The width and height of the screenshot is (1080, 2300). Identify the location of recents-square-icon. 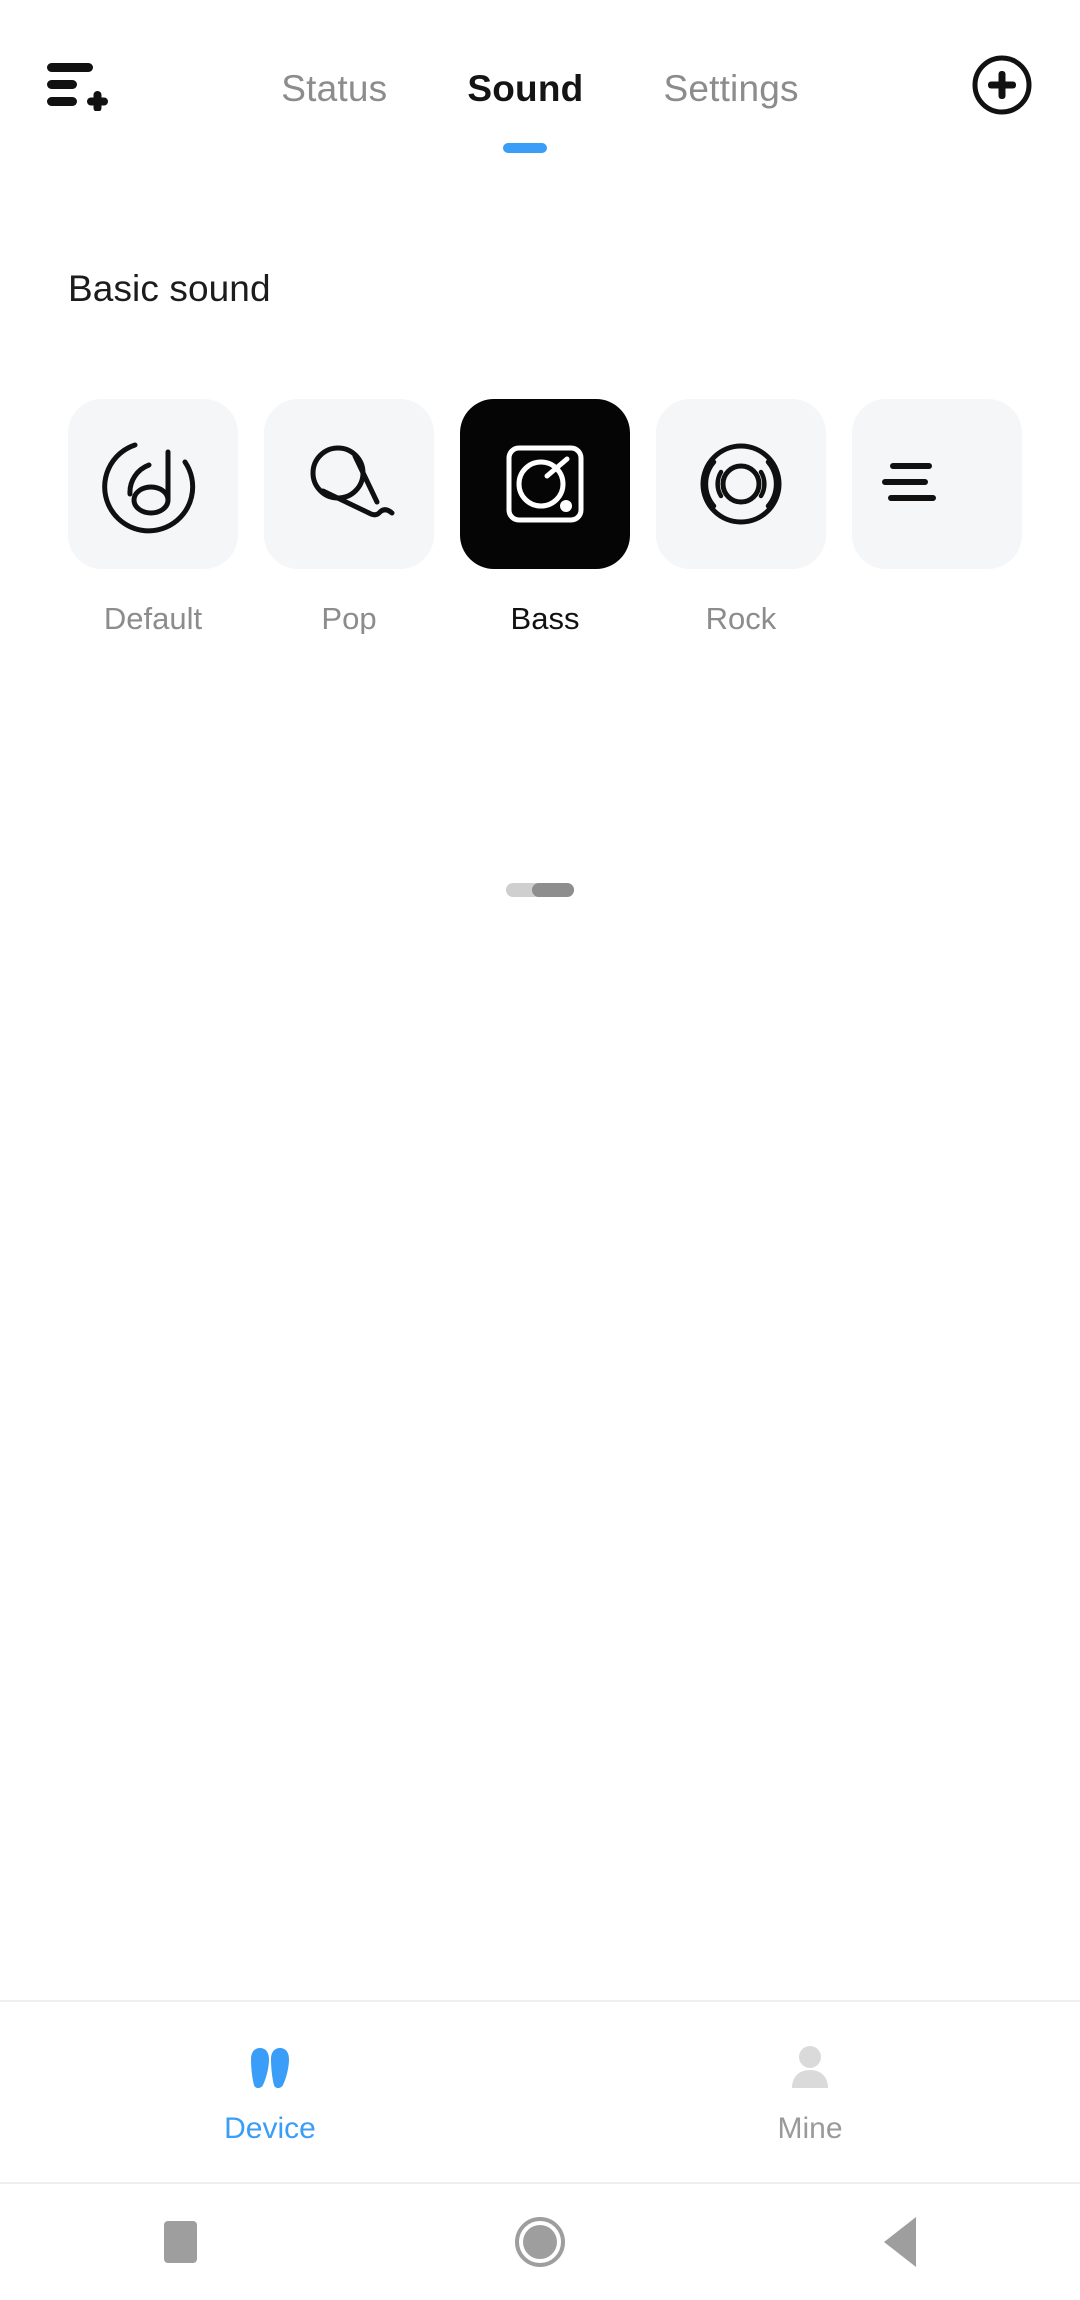
(180, 2242).